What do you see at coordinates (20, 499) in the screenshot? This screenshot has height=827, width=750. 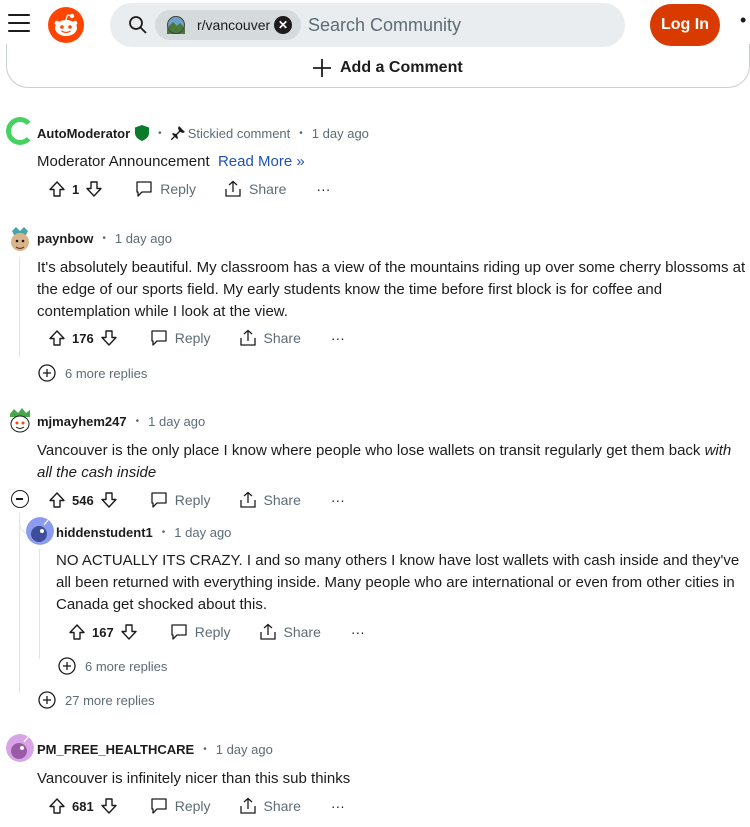 I see `collapse-thread-icon` at bounding box center [20, 499].